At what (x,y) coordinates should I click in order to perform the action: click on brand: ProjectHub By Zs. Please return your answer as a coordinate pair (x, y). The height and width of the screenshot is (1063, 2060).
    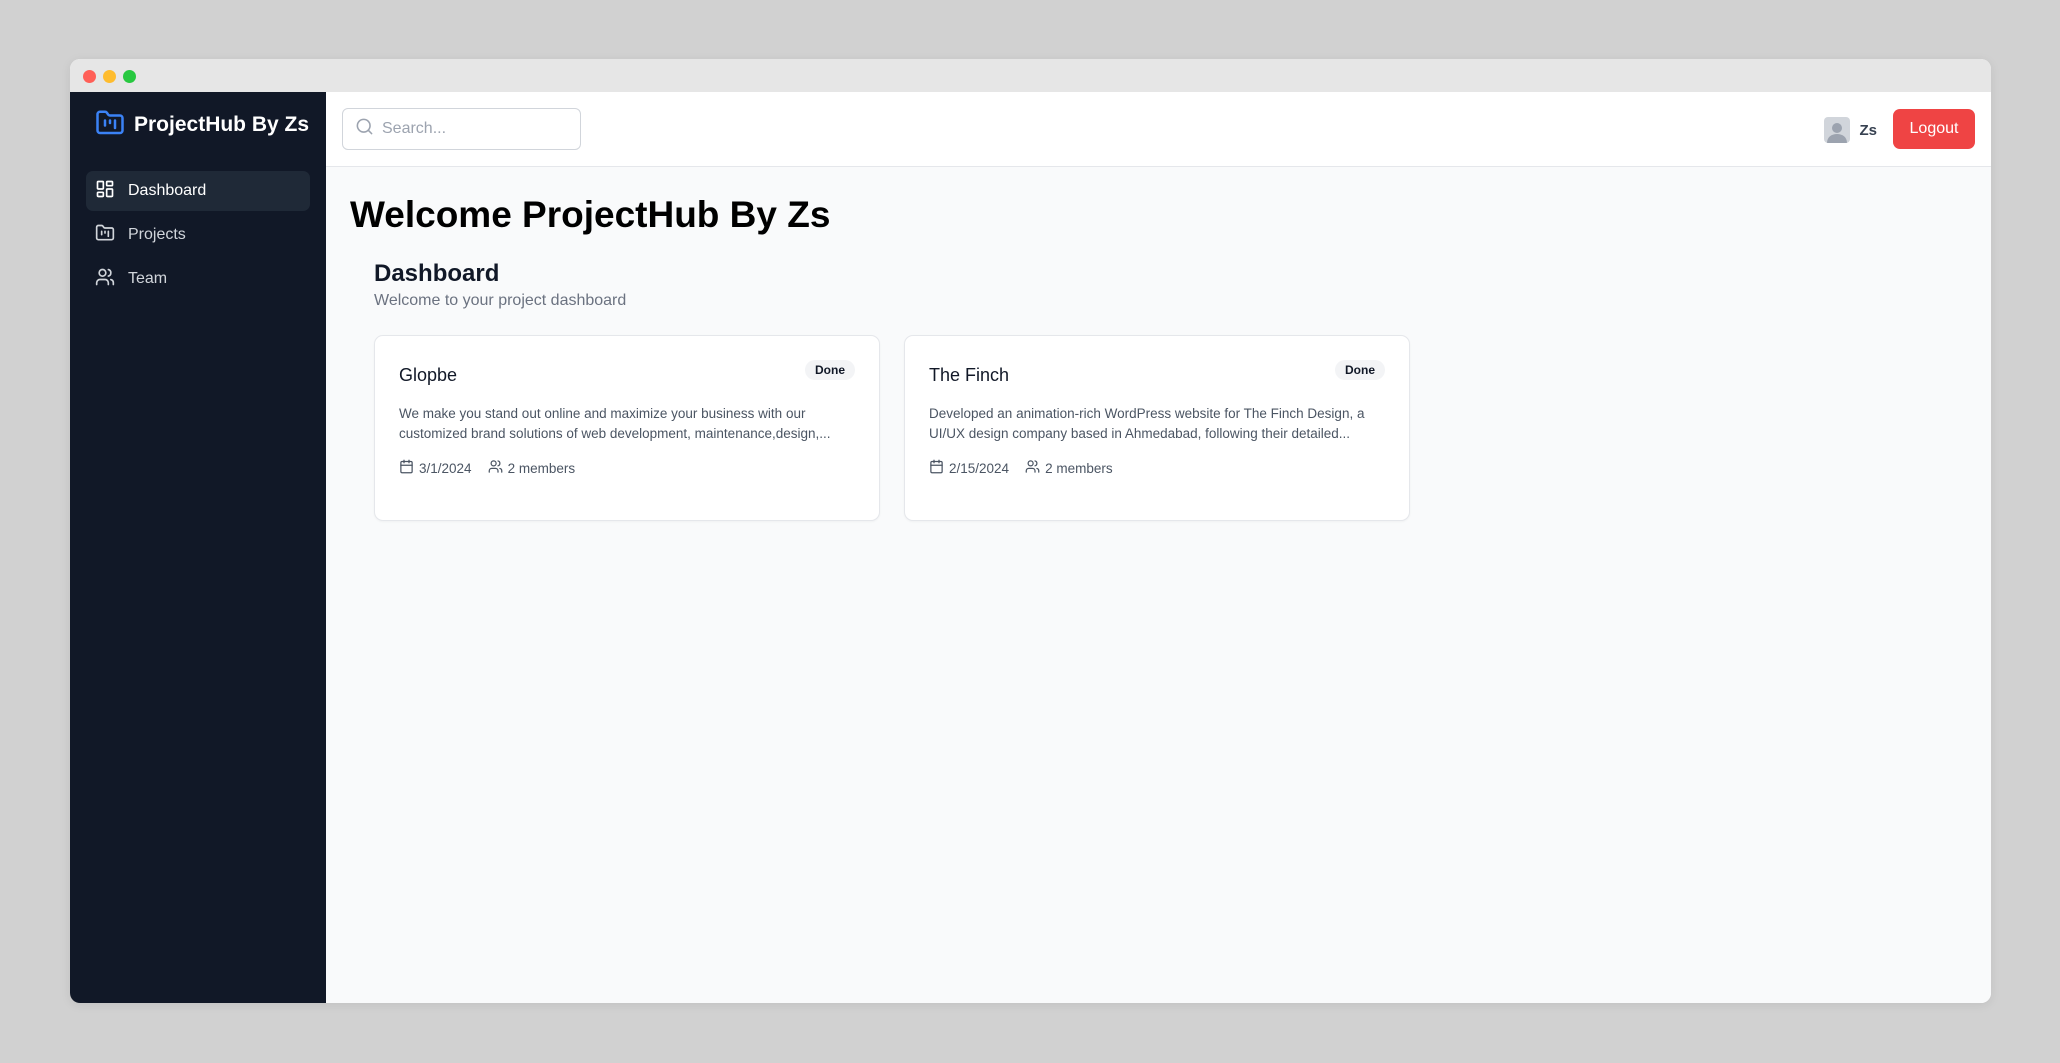
    Looking at the image, I should click on (198, 125).